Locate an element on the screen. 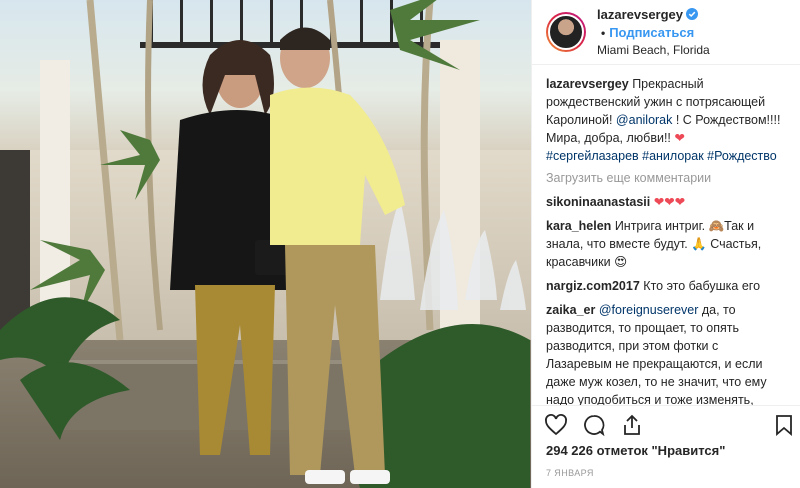 The width and height of the screenshot is (800, 488). comment-text: ❤❤❤ is located at coordinates (669, 202).